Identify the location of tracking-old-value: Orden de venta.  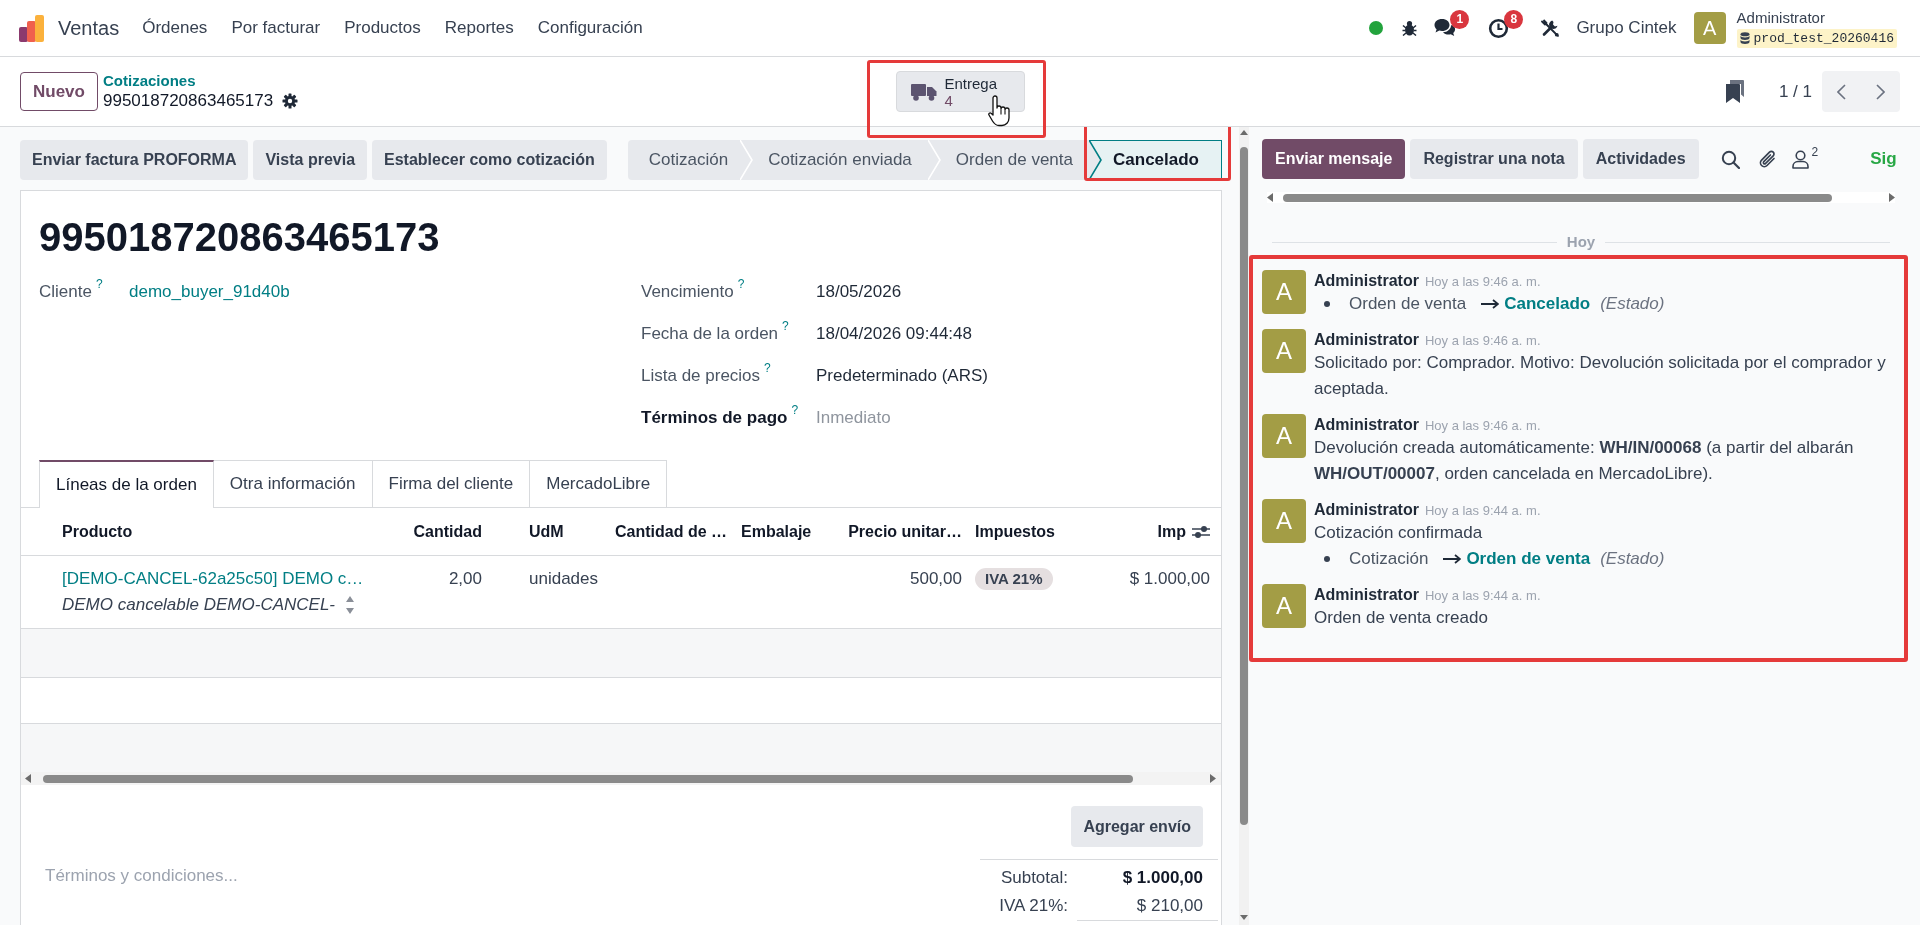
(1408, 304).